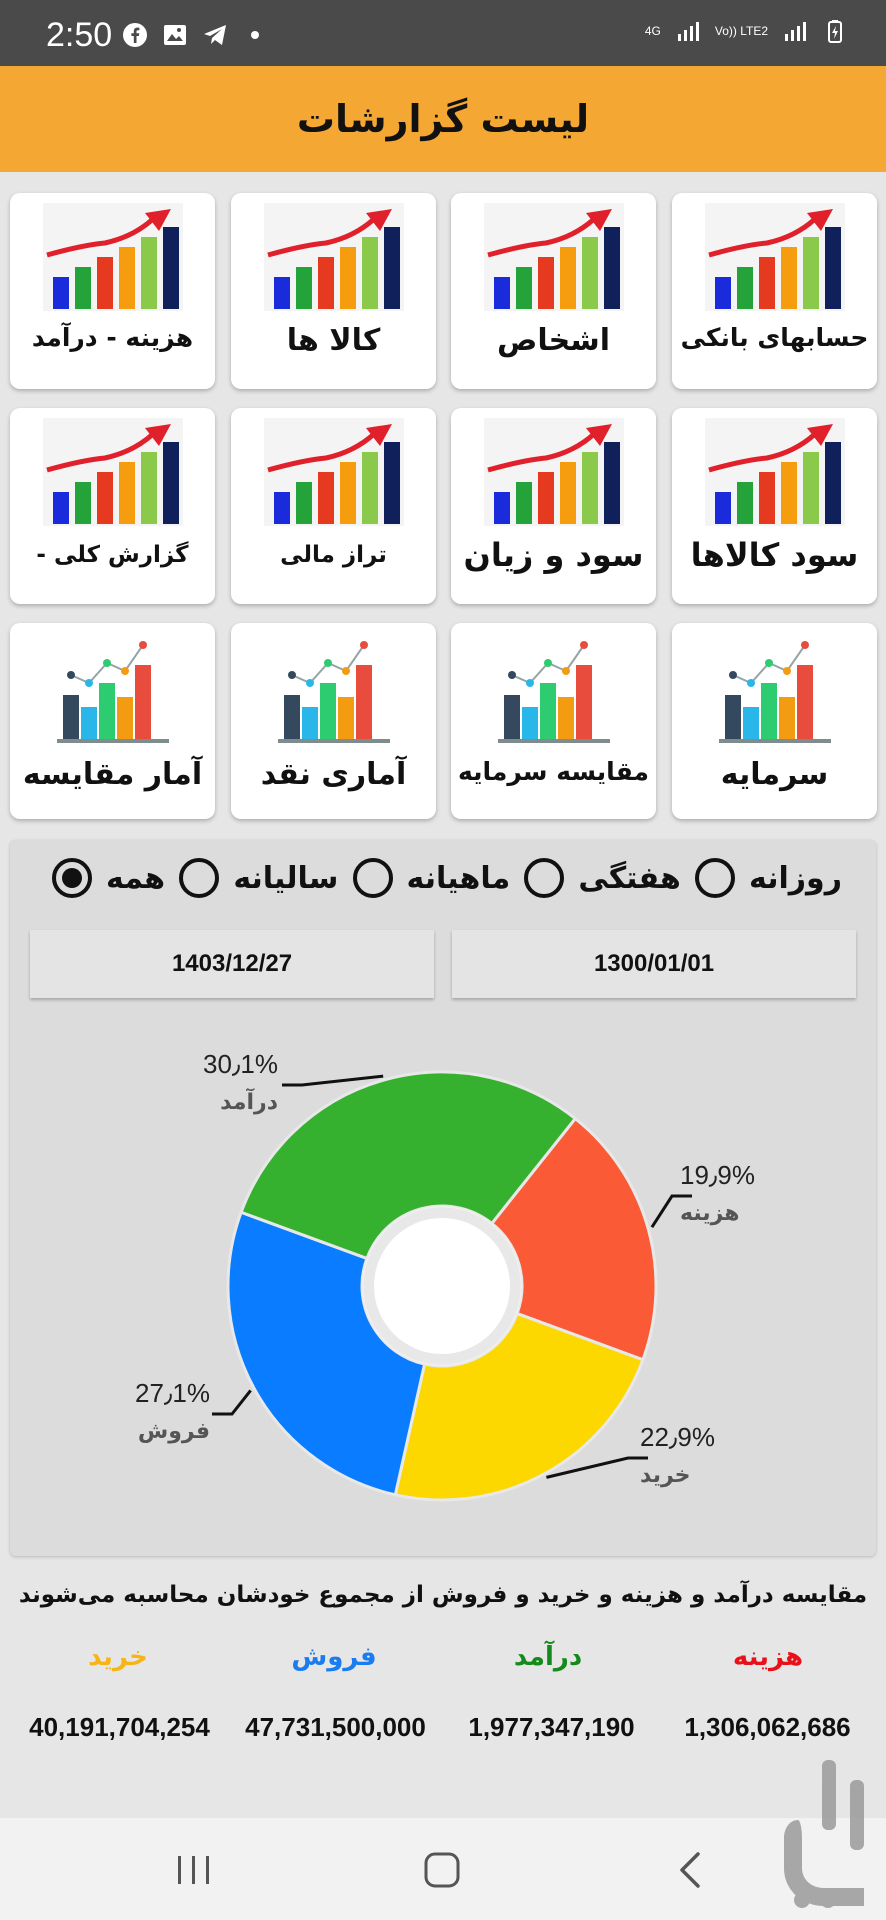 The height and width of the screenshot is (1920, 886). Describe the element at coordinates (118, 1657) in the screenshot. I see `summary-label-purchase: خرید` at that location.